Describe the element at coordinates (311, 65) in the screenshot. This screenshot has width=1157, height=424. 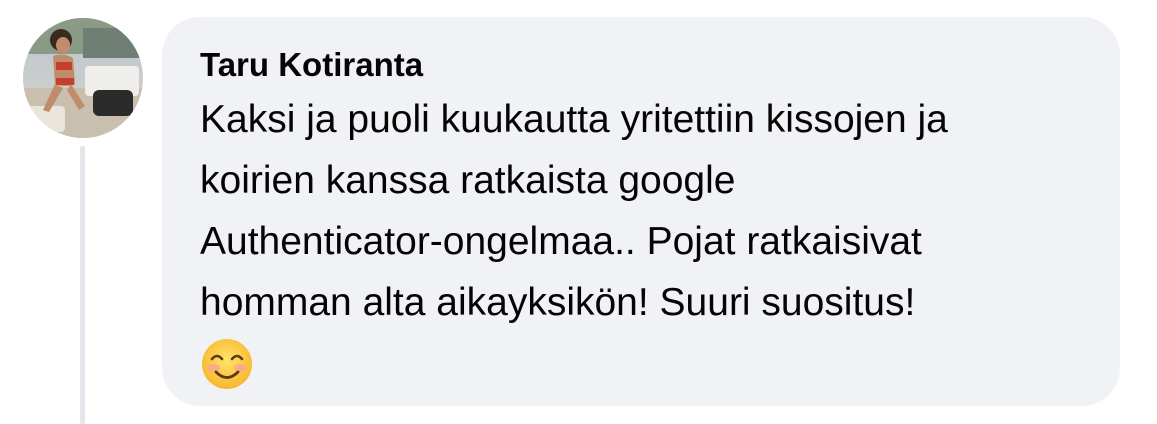
I see `comment-author-name: Taru Kotiranta` at that location.